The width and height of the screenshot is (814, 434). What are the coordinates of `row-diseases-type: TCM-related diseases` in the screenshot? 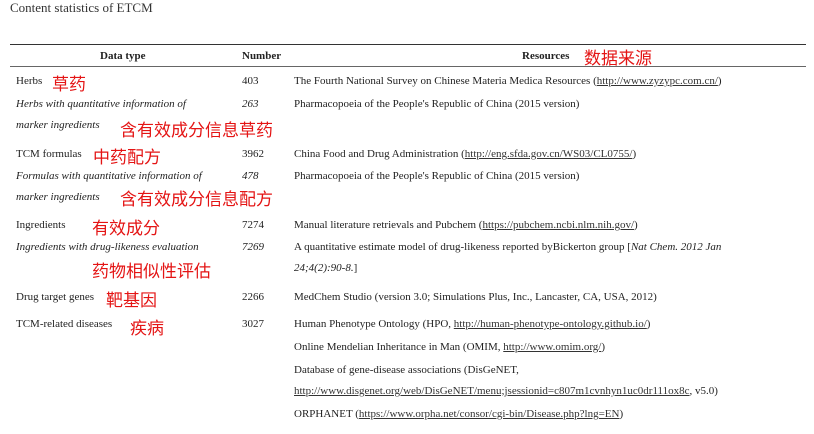 It's located at (64, 324).